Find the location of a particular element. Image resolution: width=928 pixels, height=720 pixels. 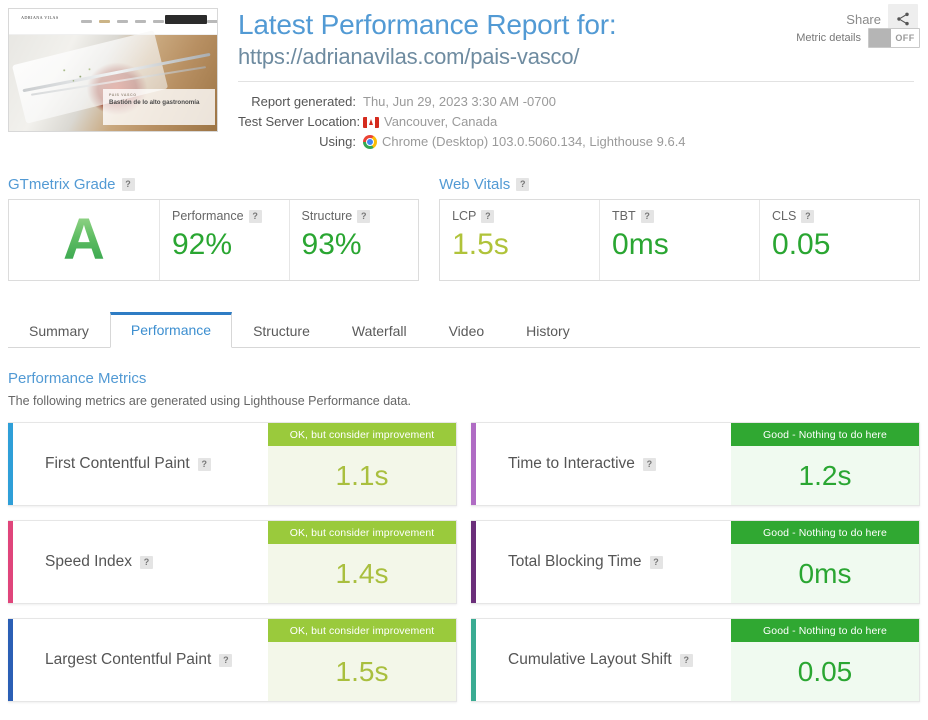

grade-letter: A is located at coordinates (84, 239).